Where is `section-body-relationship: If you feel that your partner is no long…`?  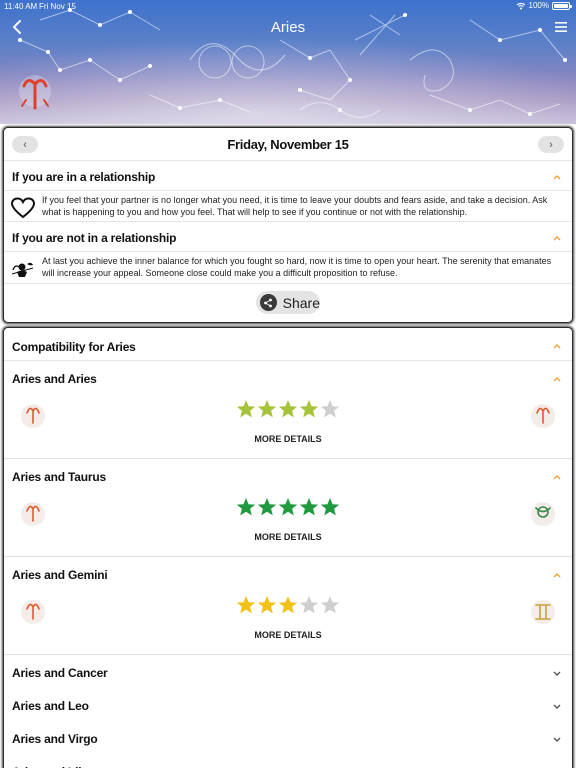
section-body-relationship: If you feel that your partner is no long… is located at coordinates (288, 206).